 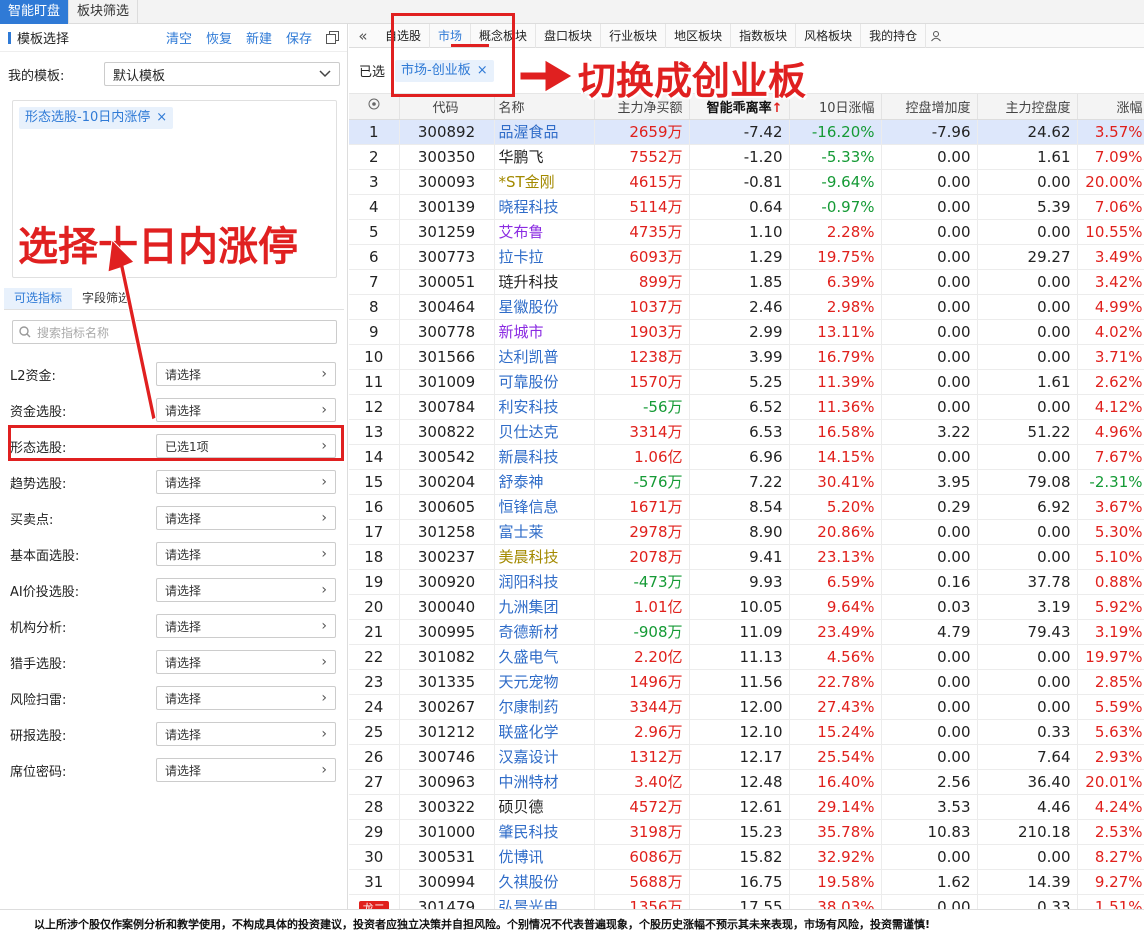 What do you see at coordinates (848, 206) in the screenshot?
I see `cell-value: -0.97%` at bounding box center [848, 206].